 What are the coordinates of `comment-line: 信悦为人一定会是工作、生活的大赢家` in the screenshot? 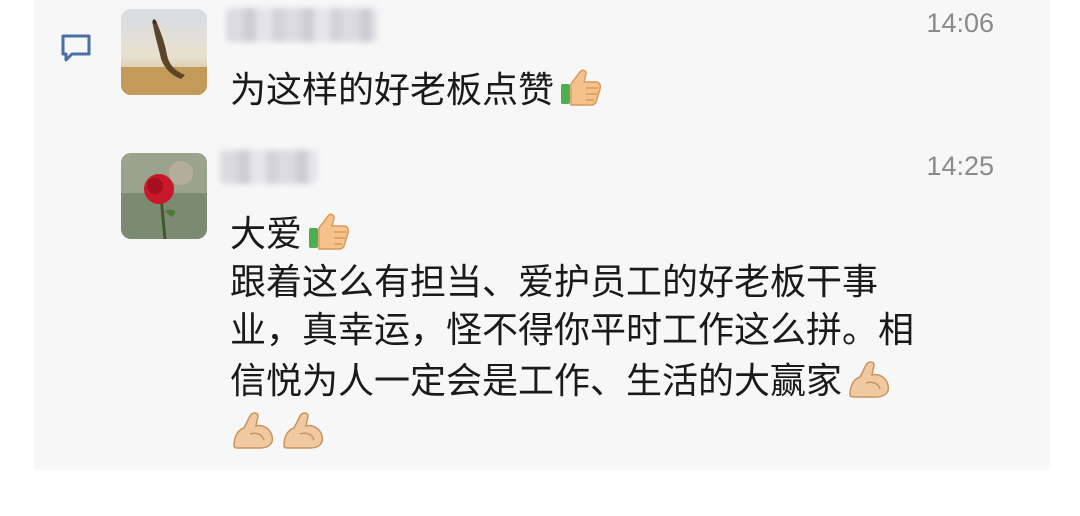 It's located at (536, 381).